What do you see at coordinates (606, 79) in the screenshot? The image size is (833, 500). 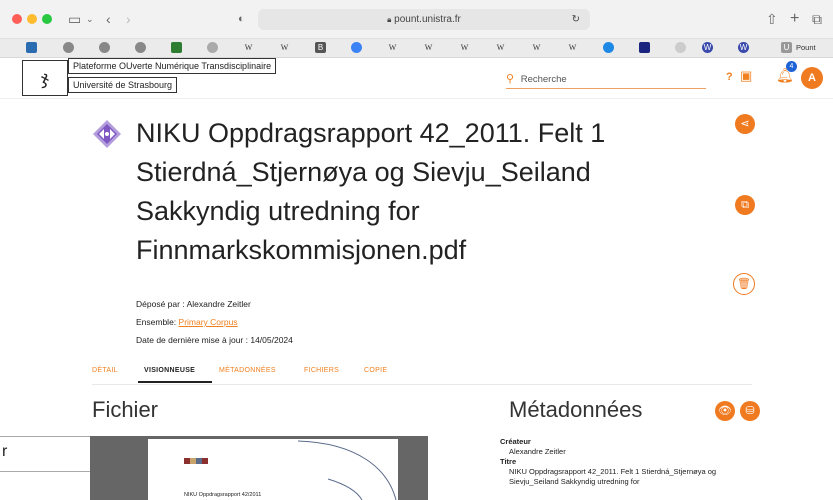 I see `search-input: ⚲ Recherche` at bounding box center [606, 79].